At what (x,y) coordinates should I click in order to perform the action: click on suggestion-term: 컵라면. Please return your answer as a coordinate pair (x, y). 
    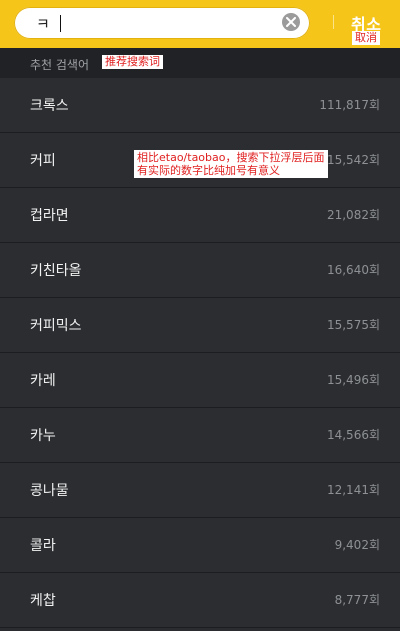
    Looking at the image, I should click on (49, 216).